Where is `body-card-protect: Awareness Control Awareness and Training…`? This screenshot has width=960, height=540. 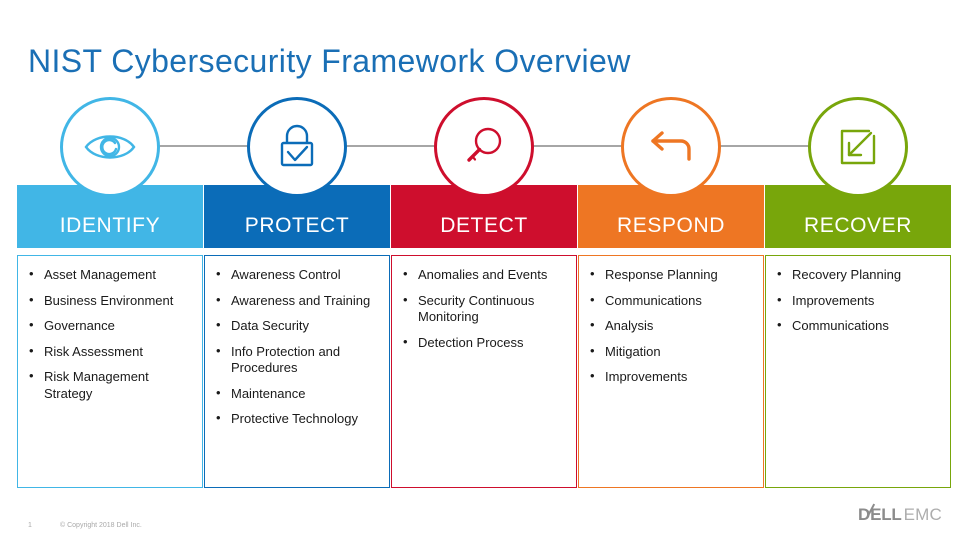 body-card-protect: Awareness Control Awareness and Training… is located at coordinates (297, 371).